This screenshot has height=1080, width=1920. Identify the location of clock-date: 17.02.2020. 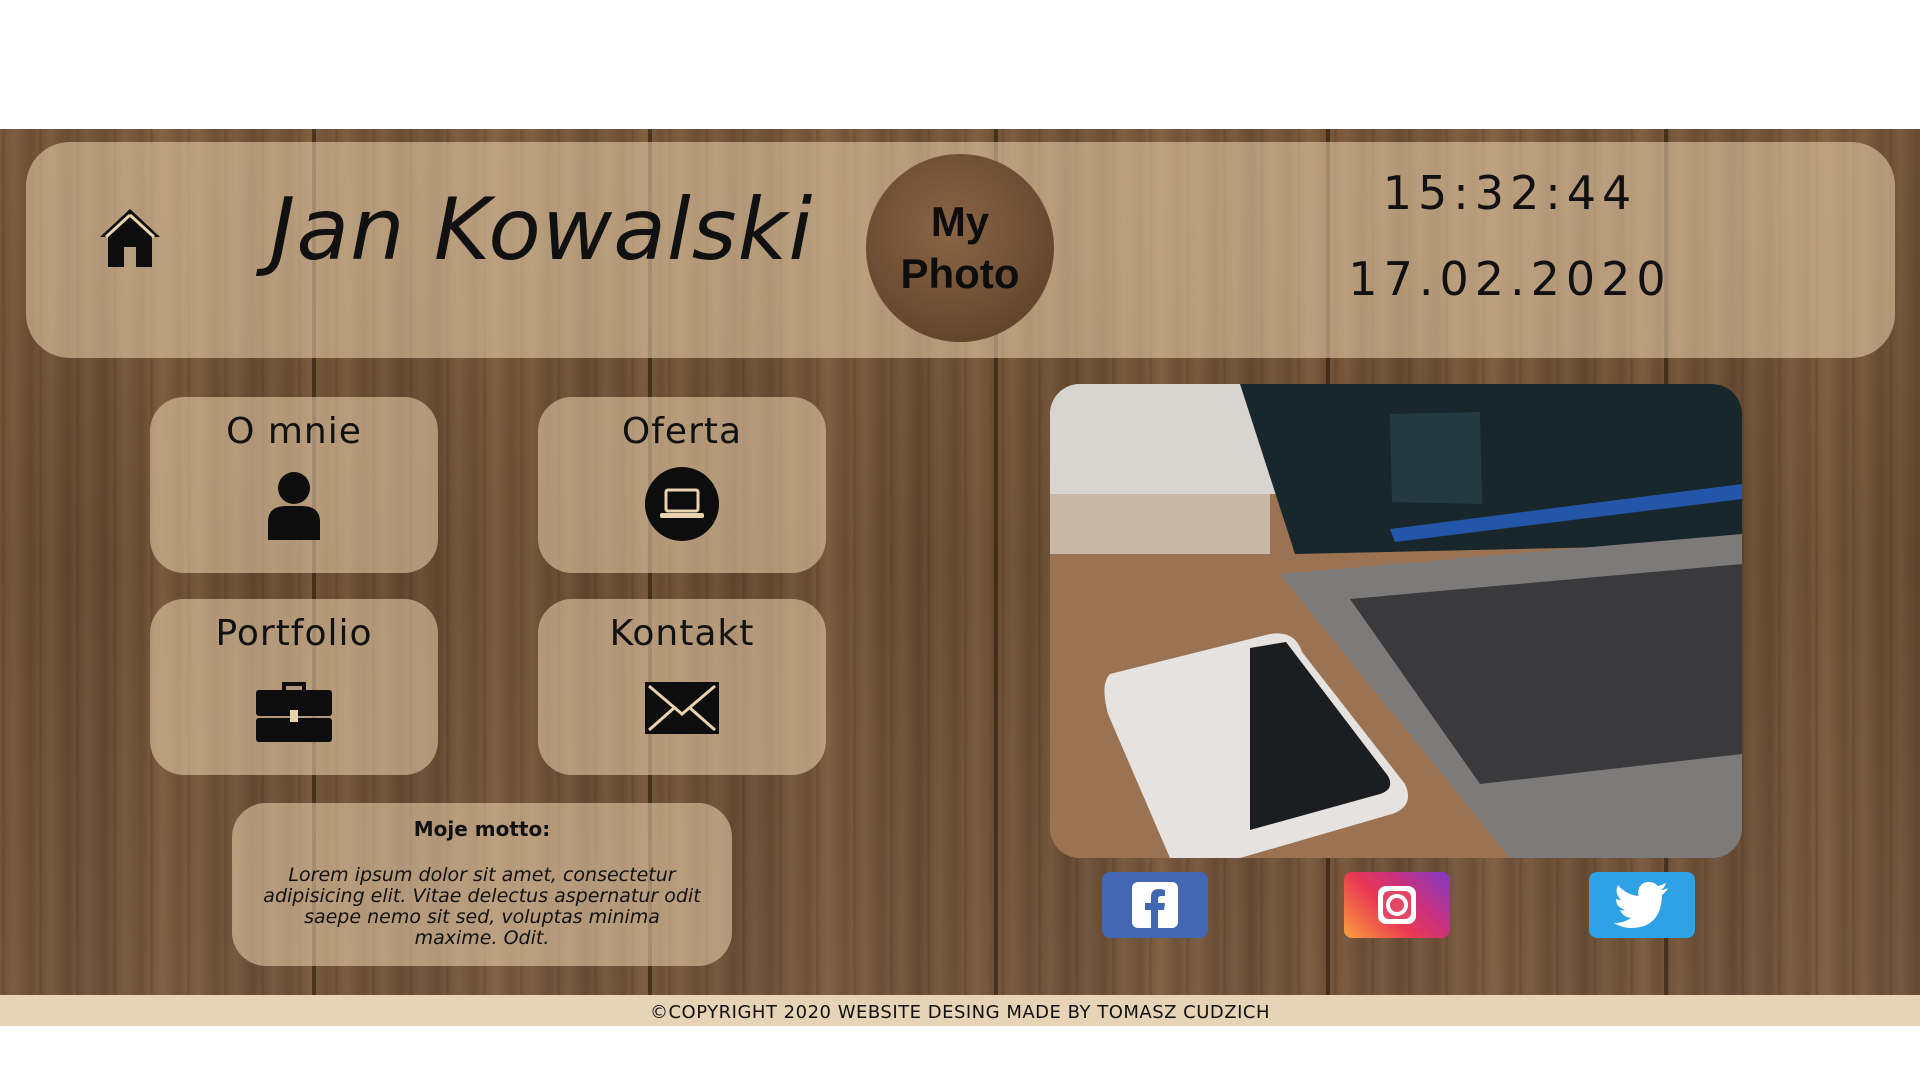
(1510, 279).